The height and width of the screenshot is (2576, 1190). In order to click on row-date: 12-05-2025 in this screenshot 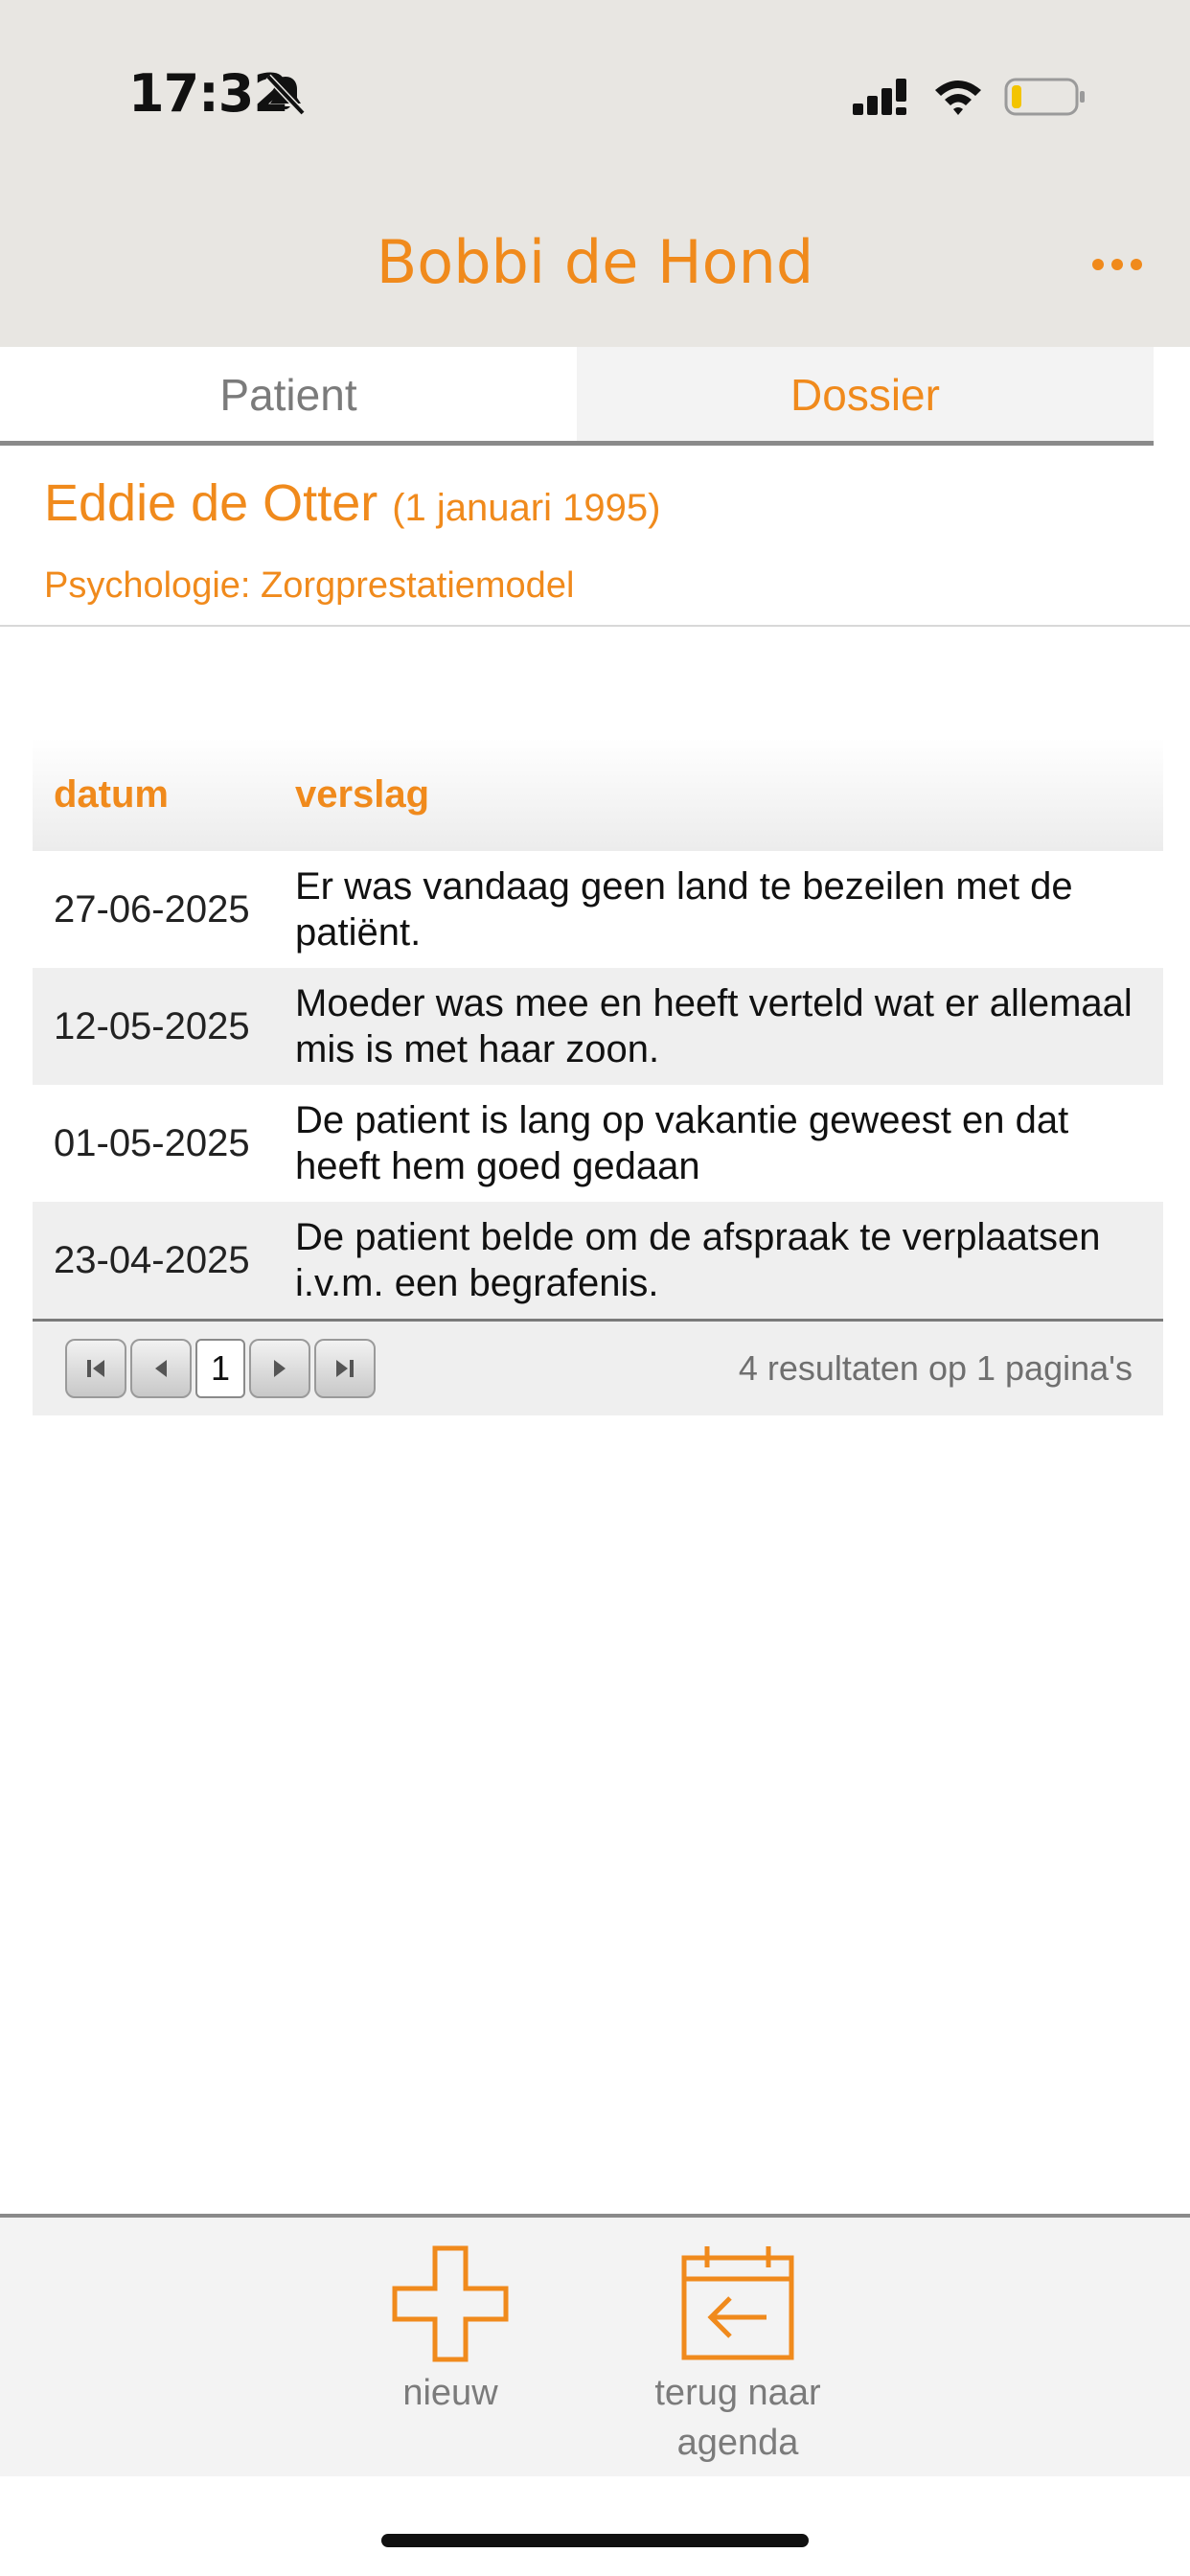, I will do `click(152, 1025)`.